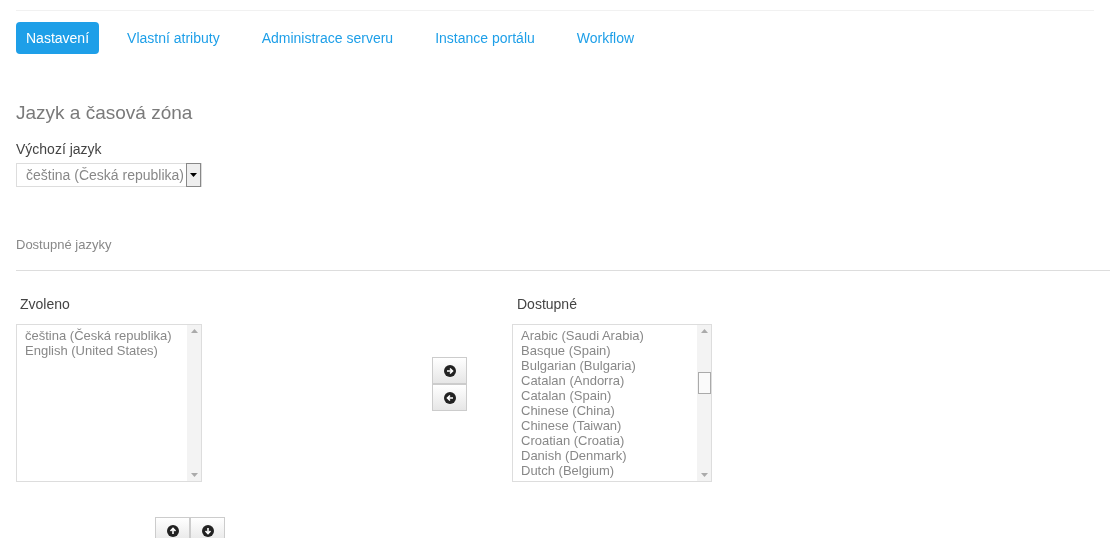 The height and width of the screenshot is (538, 1110). Describe the element at coordinates (605, 365) in the screenshot. I see `list-item: Bulgarian (Bulgaria)` at that location.